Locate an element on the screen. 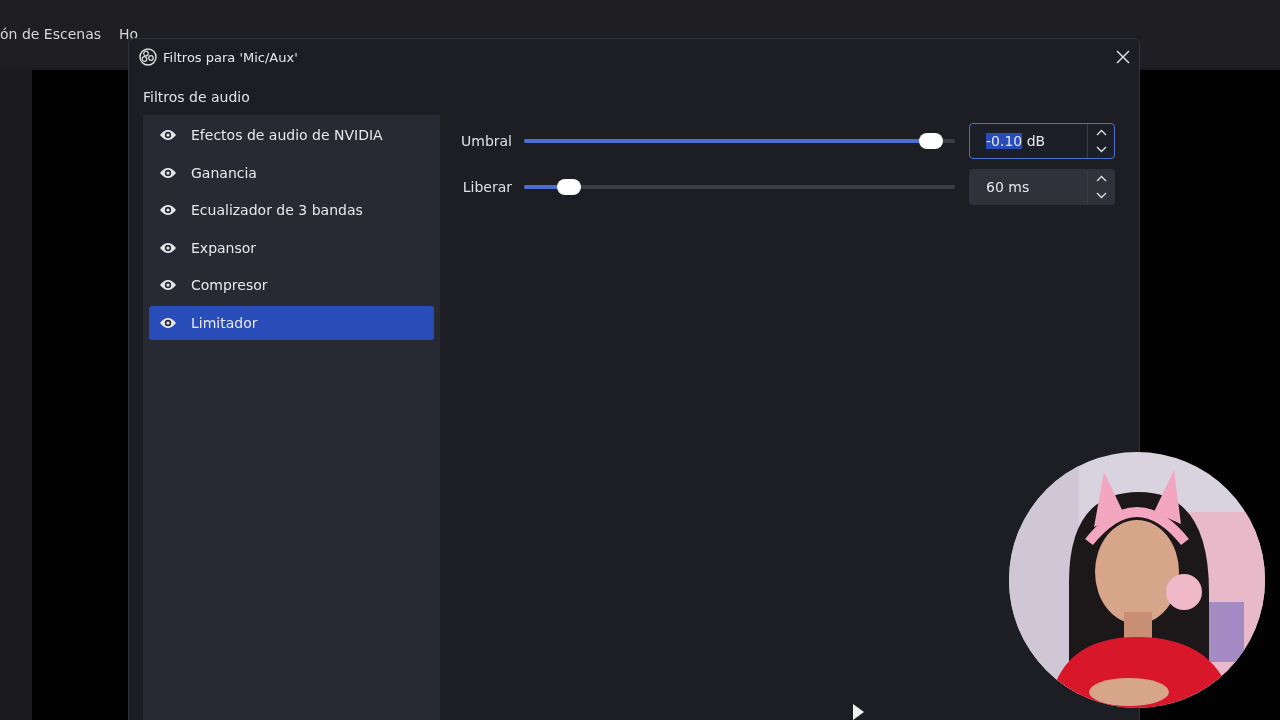 Image resolution: width=1280 pixels, height=720 pixels. menu-item: Ho is located at coordinates (129, 34).